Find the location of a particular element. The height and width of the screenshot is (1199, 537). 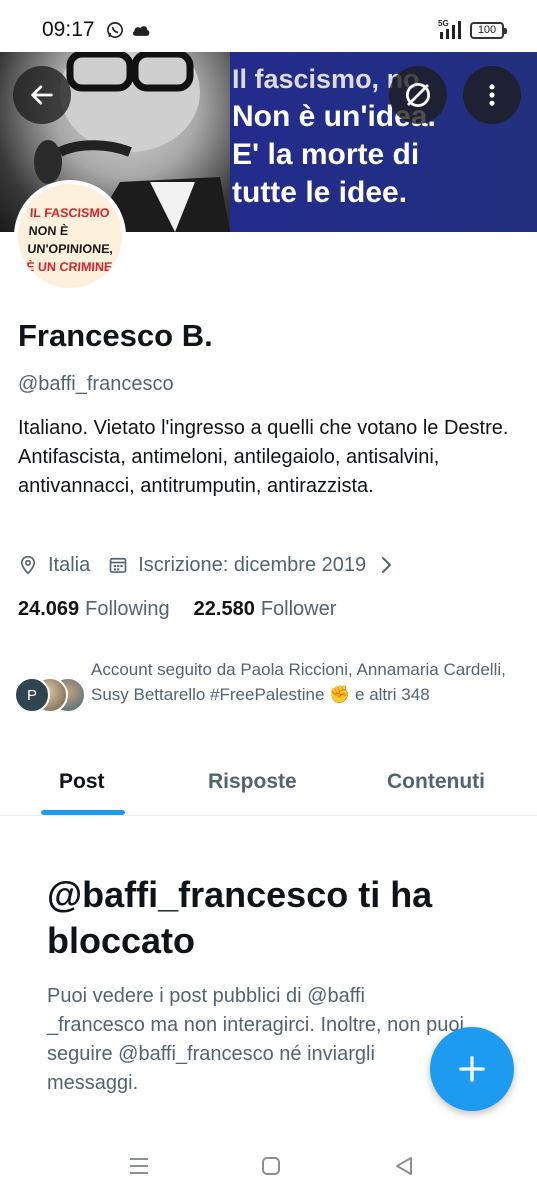

following-link: 24.069 Following is located at coordinates (94, 609).